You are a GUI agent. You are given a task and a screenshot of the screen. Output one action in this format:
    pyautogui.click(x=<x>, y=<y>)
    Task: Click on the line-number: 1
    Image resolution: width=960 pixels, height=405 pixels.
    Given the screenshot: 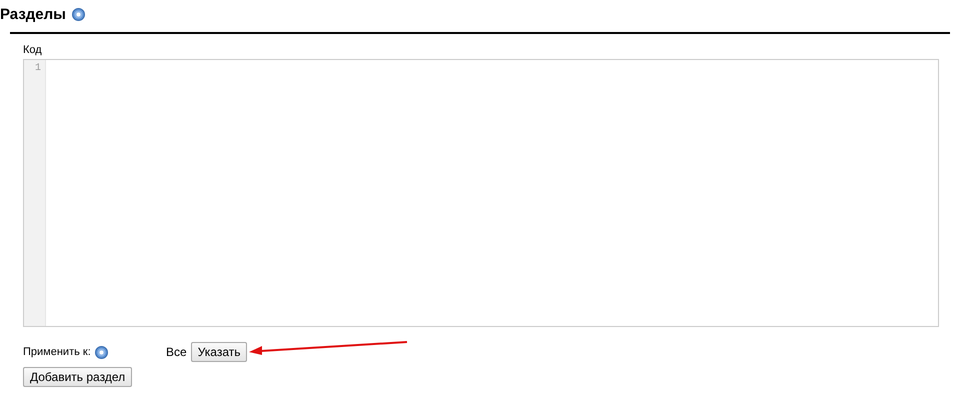 What is the action you would take?
    pyautogui.click(x=37, y=68)
    